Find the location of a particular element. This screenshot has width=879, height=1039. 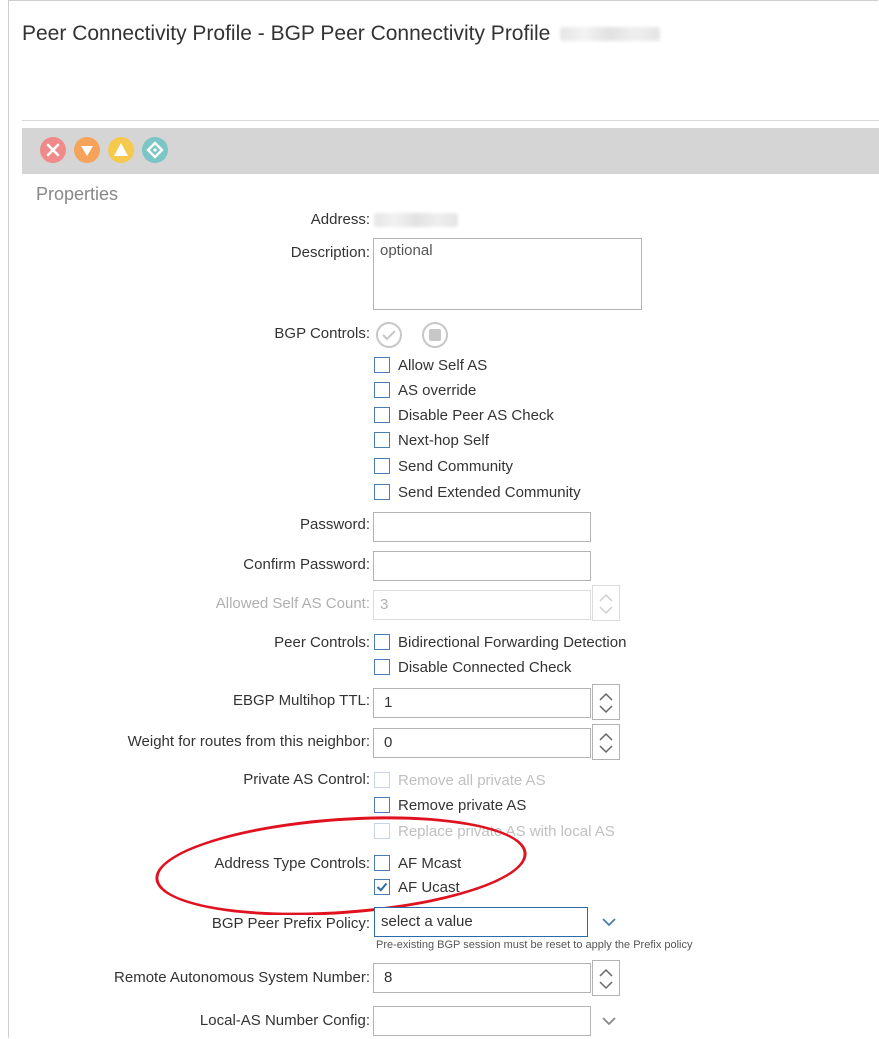

warning-fault-icon is located at coordinates (155, 150).